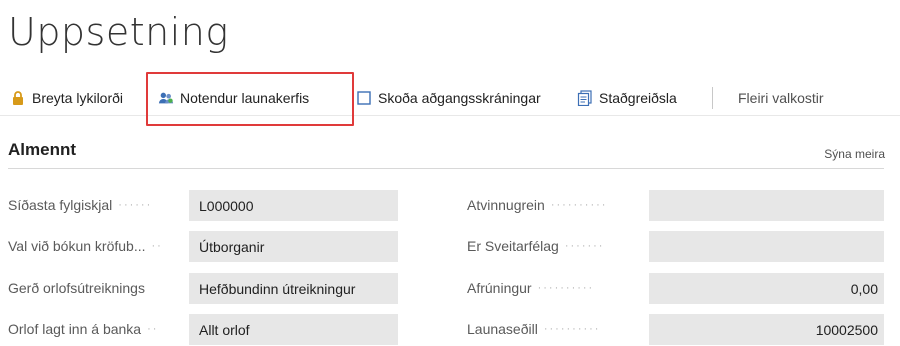 This screenshot has width=900, height=346. Describe the element at coordinates (854, 154) in the screenshot. I see `show-more-link: Sýna meira` at that location.